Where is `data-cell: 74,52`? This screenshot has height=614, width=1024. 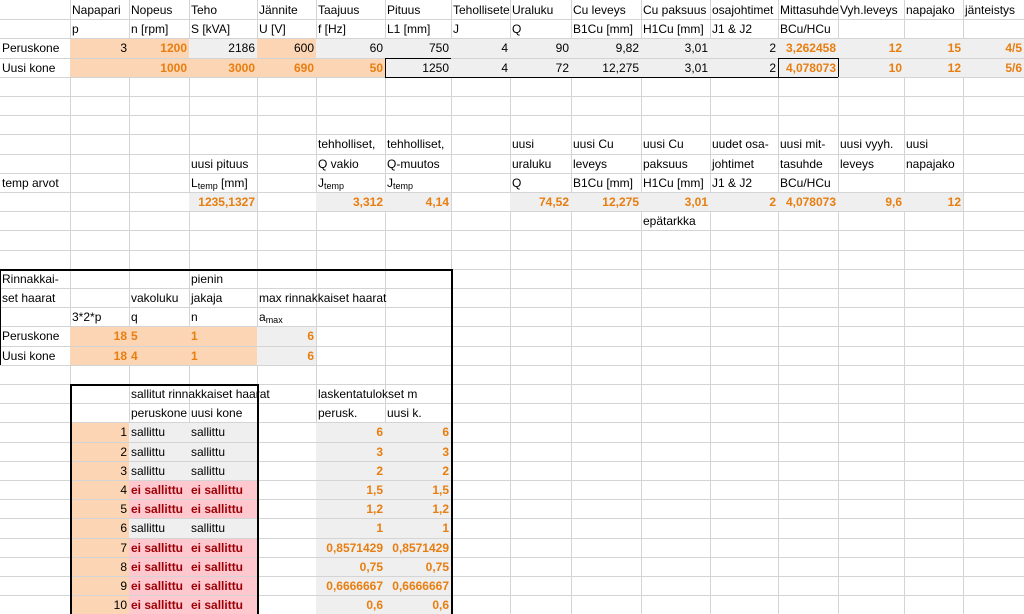
data-cell: 74,52 is located at coordinates (540, 202).